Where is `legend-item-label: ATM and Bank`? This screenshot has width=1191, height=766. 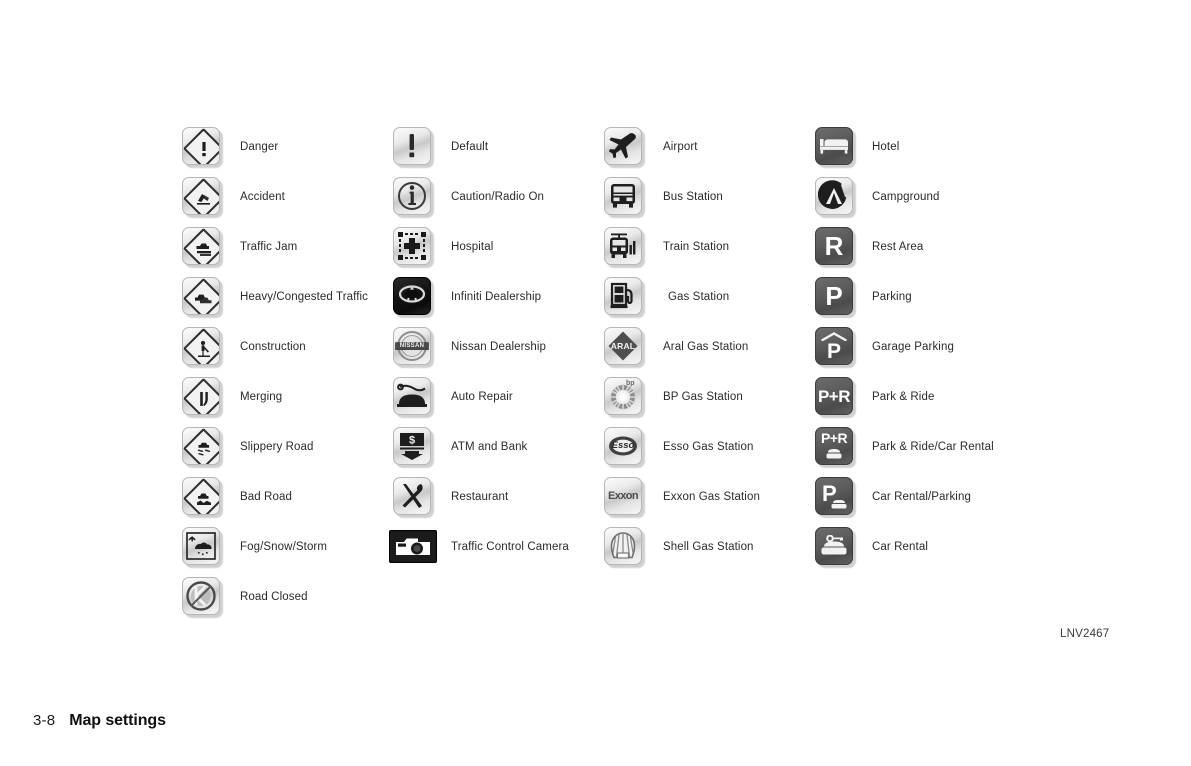 legend-item-label: ATM and Bank is located at coordinates (489, 447).